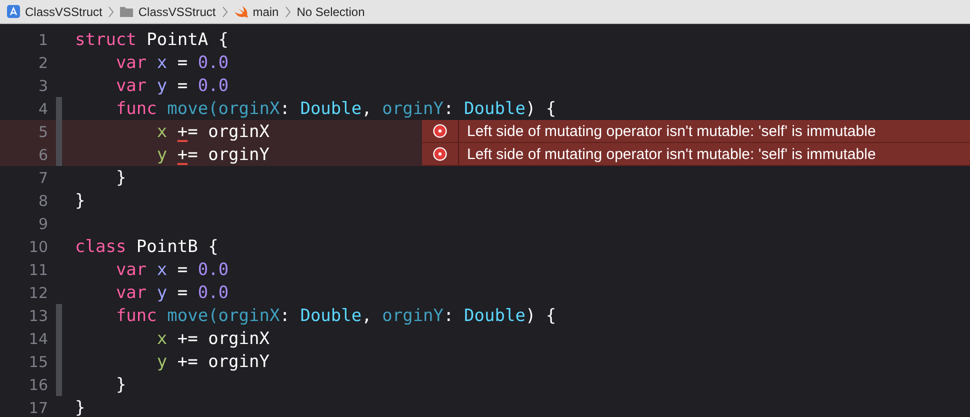 The height and width of the screenshot is (417, 970). What do you see at coordinates (330, 11) in the screenshot?
I see `breadcrumb-item: No Selection` at bounding box center [330, 11].